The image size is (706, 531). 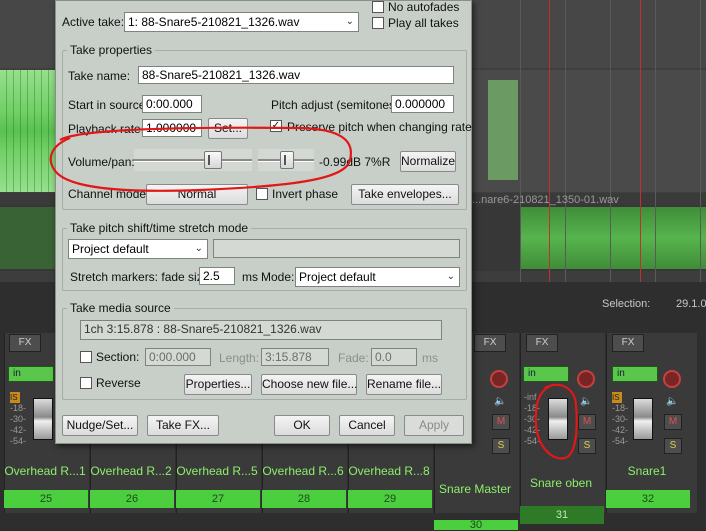 What do you see at coordinates (337, 105) in the screenshot?
I see `pitch-adjust-label: Pitch adjust (semitones):` at bounding box center [337, 105].